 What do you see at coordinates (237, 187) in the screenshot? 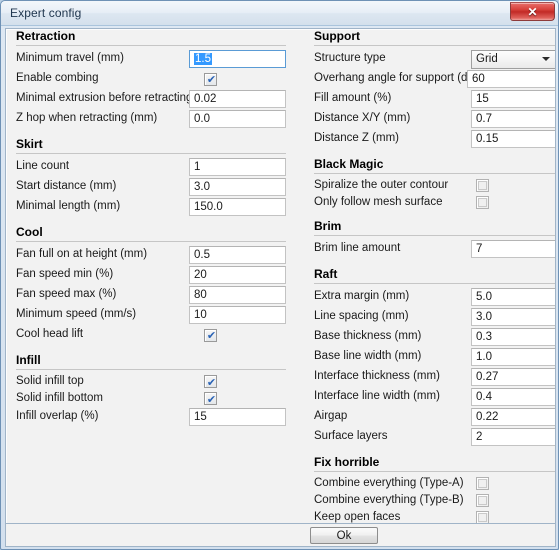
I see `input-start-distance-mm: 3.0` at bounding box center [237, 187].